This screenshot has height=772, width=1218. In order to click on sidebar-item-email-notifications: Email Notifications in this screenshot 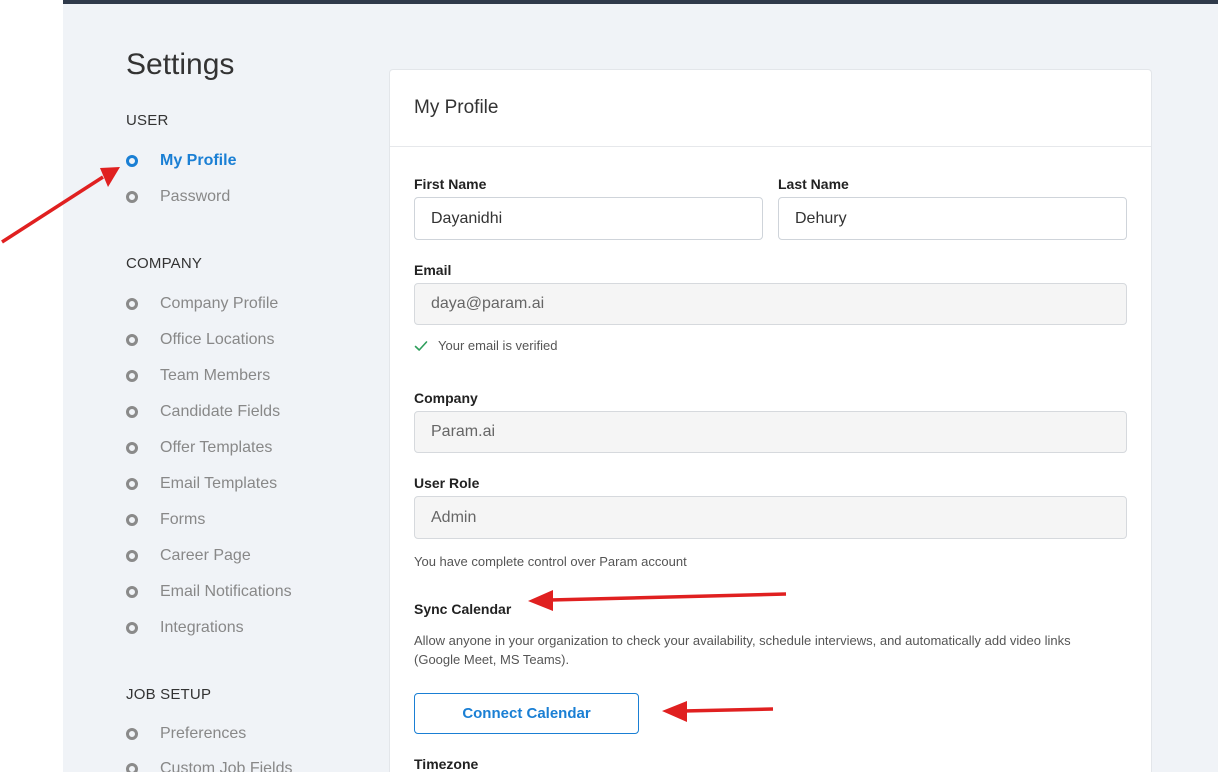, I will do `click(209, 592)`.